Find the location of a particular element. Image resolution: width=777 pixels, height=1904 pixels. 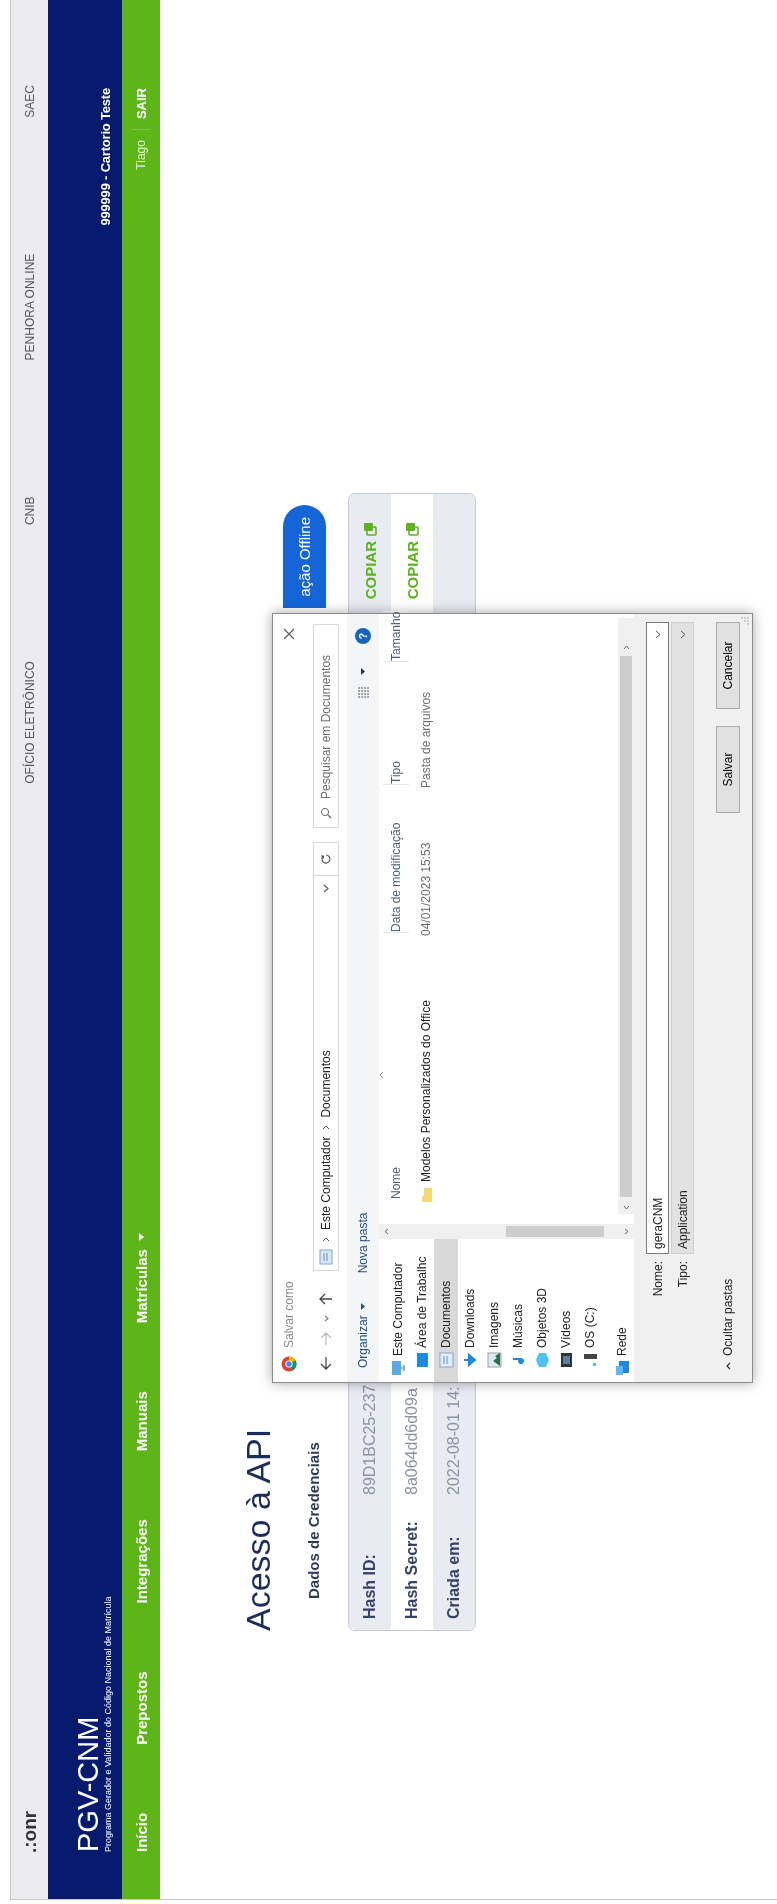

credential-label: Hash Secret: is located at coordinates (412, 1569).